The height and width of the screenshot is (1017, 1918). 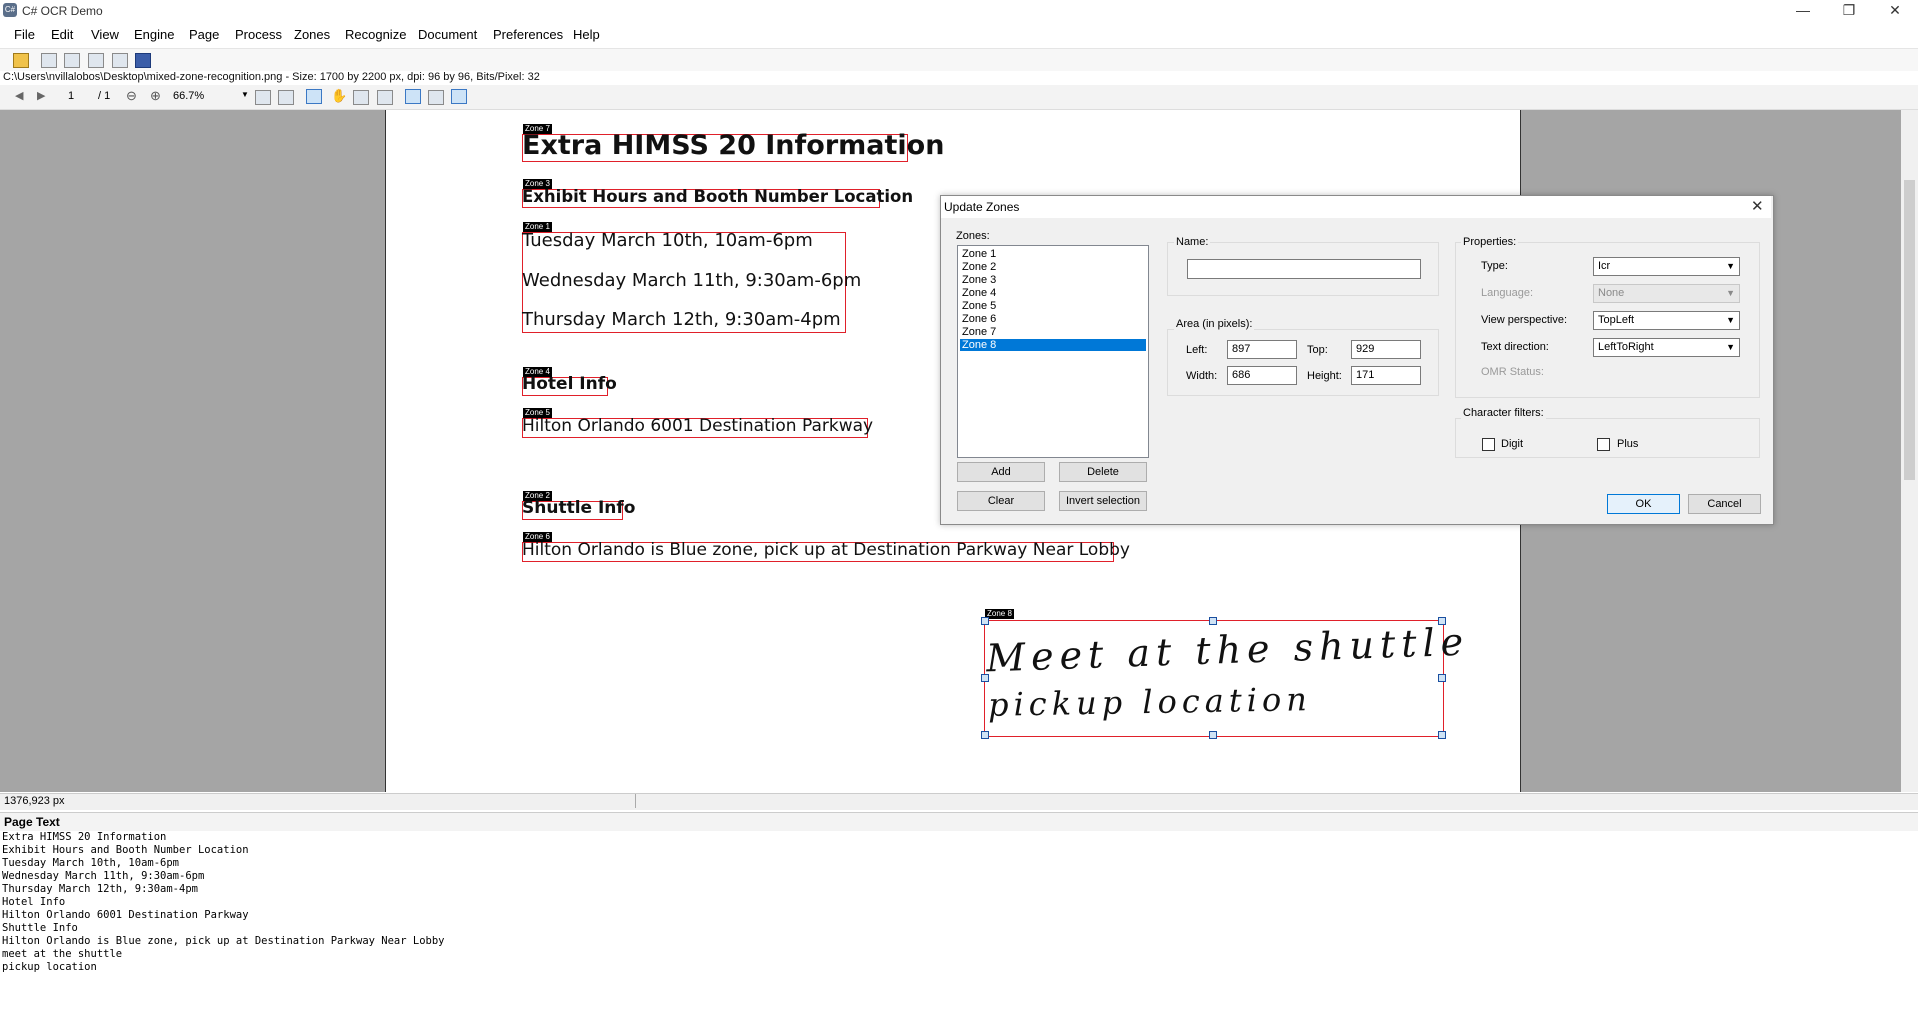 What do you see at coordinates (286, 97) in the screenshot?
I see `fit-page-icon` at bounding box center [286, 97].